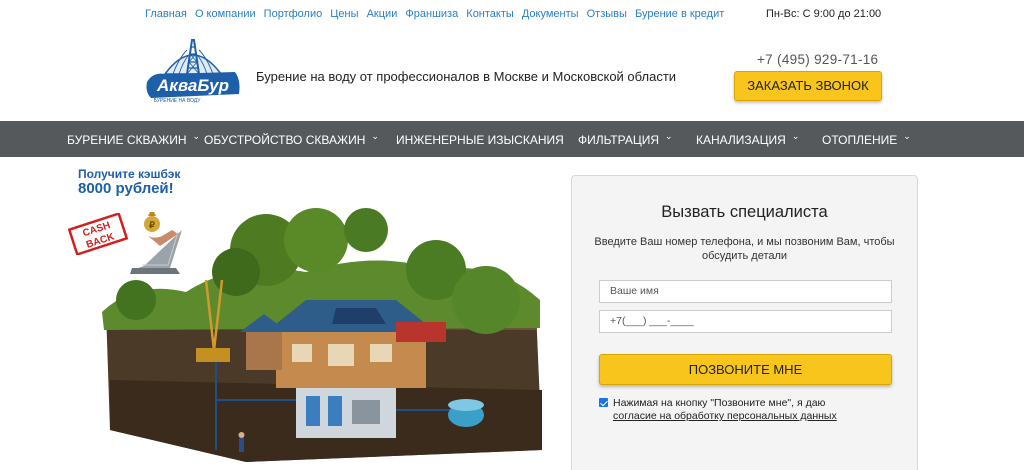 The width and height of the screenshot is (1024, 470). Describe the element at coordinates (824, 14) in the screenshot. I see `working-hours: Пн-Вс: С 9:00 до 21:00` at that location.